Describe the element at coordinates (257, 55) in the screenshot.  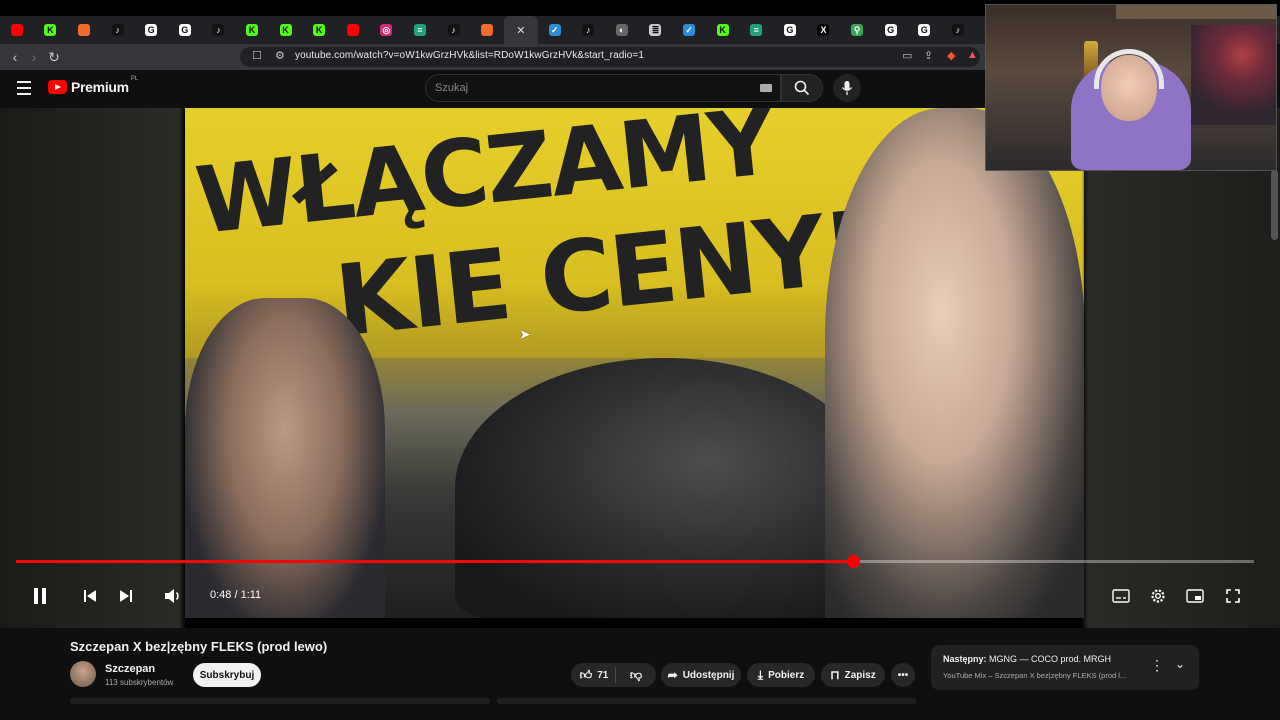
I see `bookmark-icon: ☐` at that location.